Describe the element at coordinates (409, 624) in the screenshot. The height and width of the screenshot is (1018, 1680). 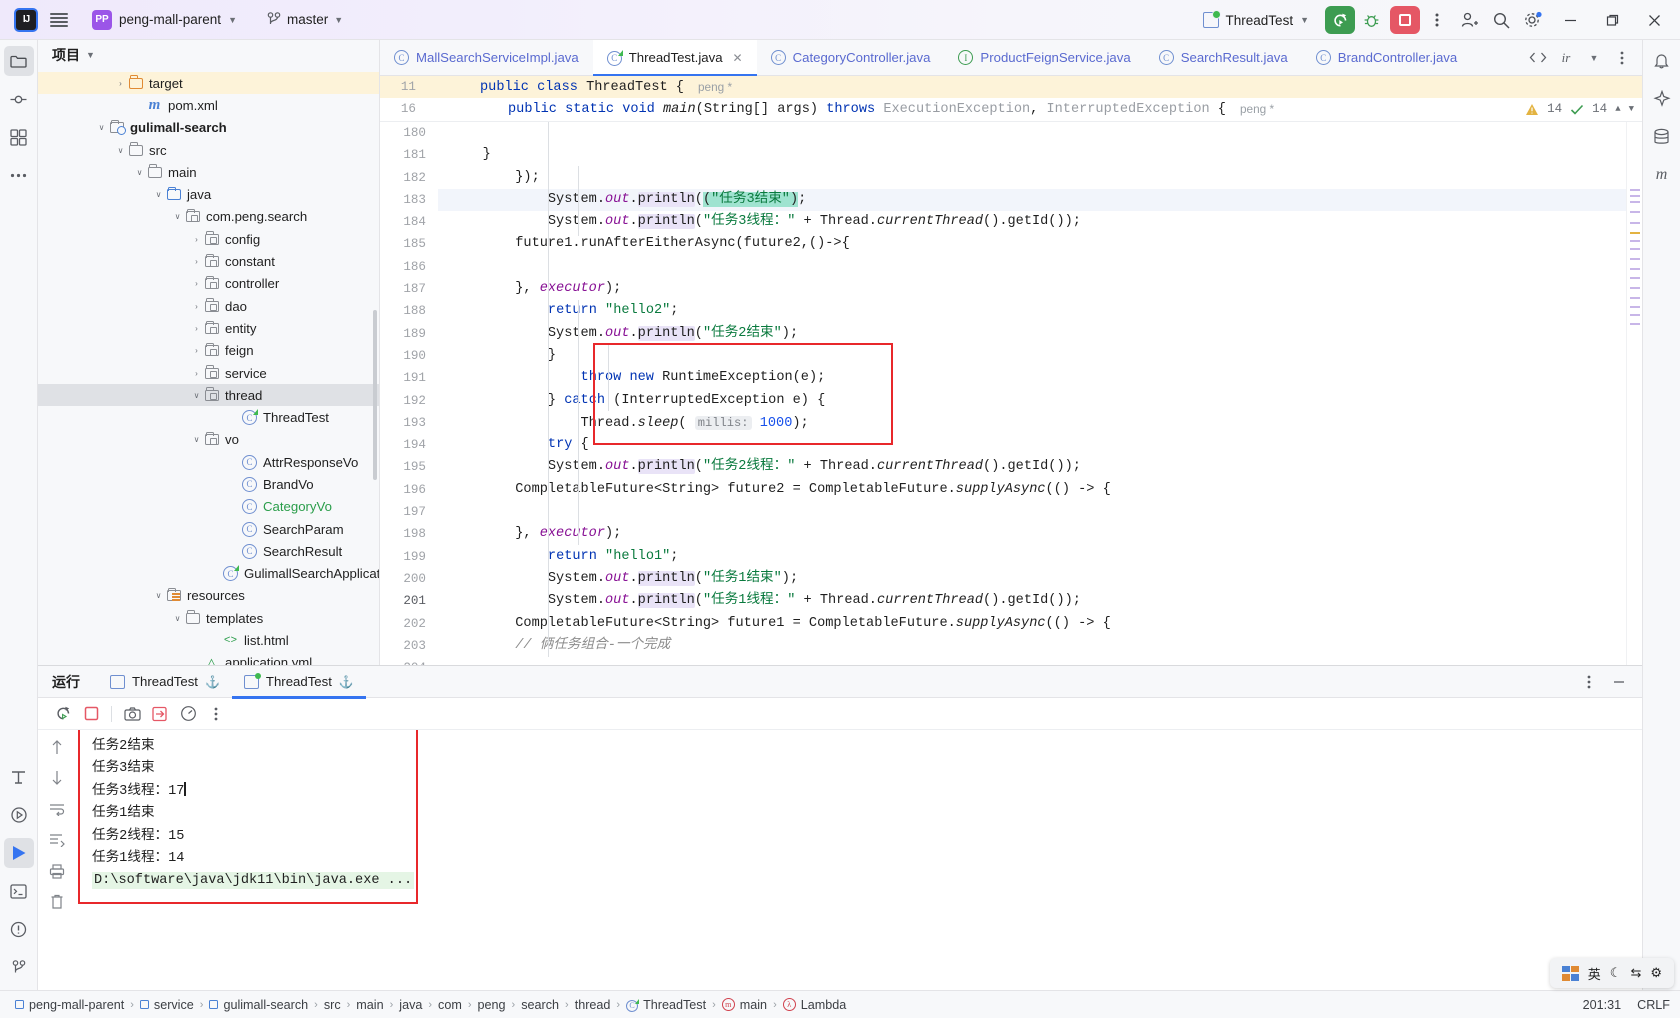
I see `line-number: 202` at that location.